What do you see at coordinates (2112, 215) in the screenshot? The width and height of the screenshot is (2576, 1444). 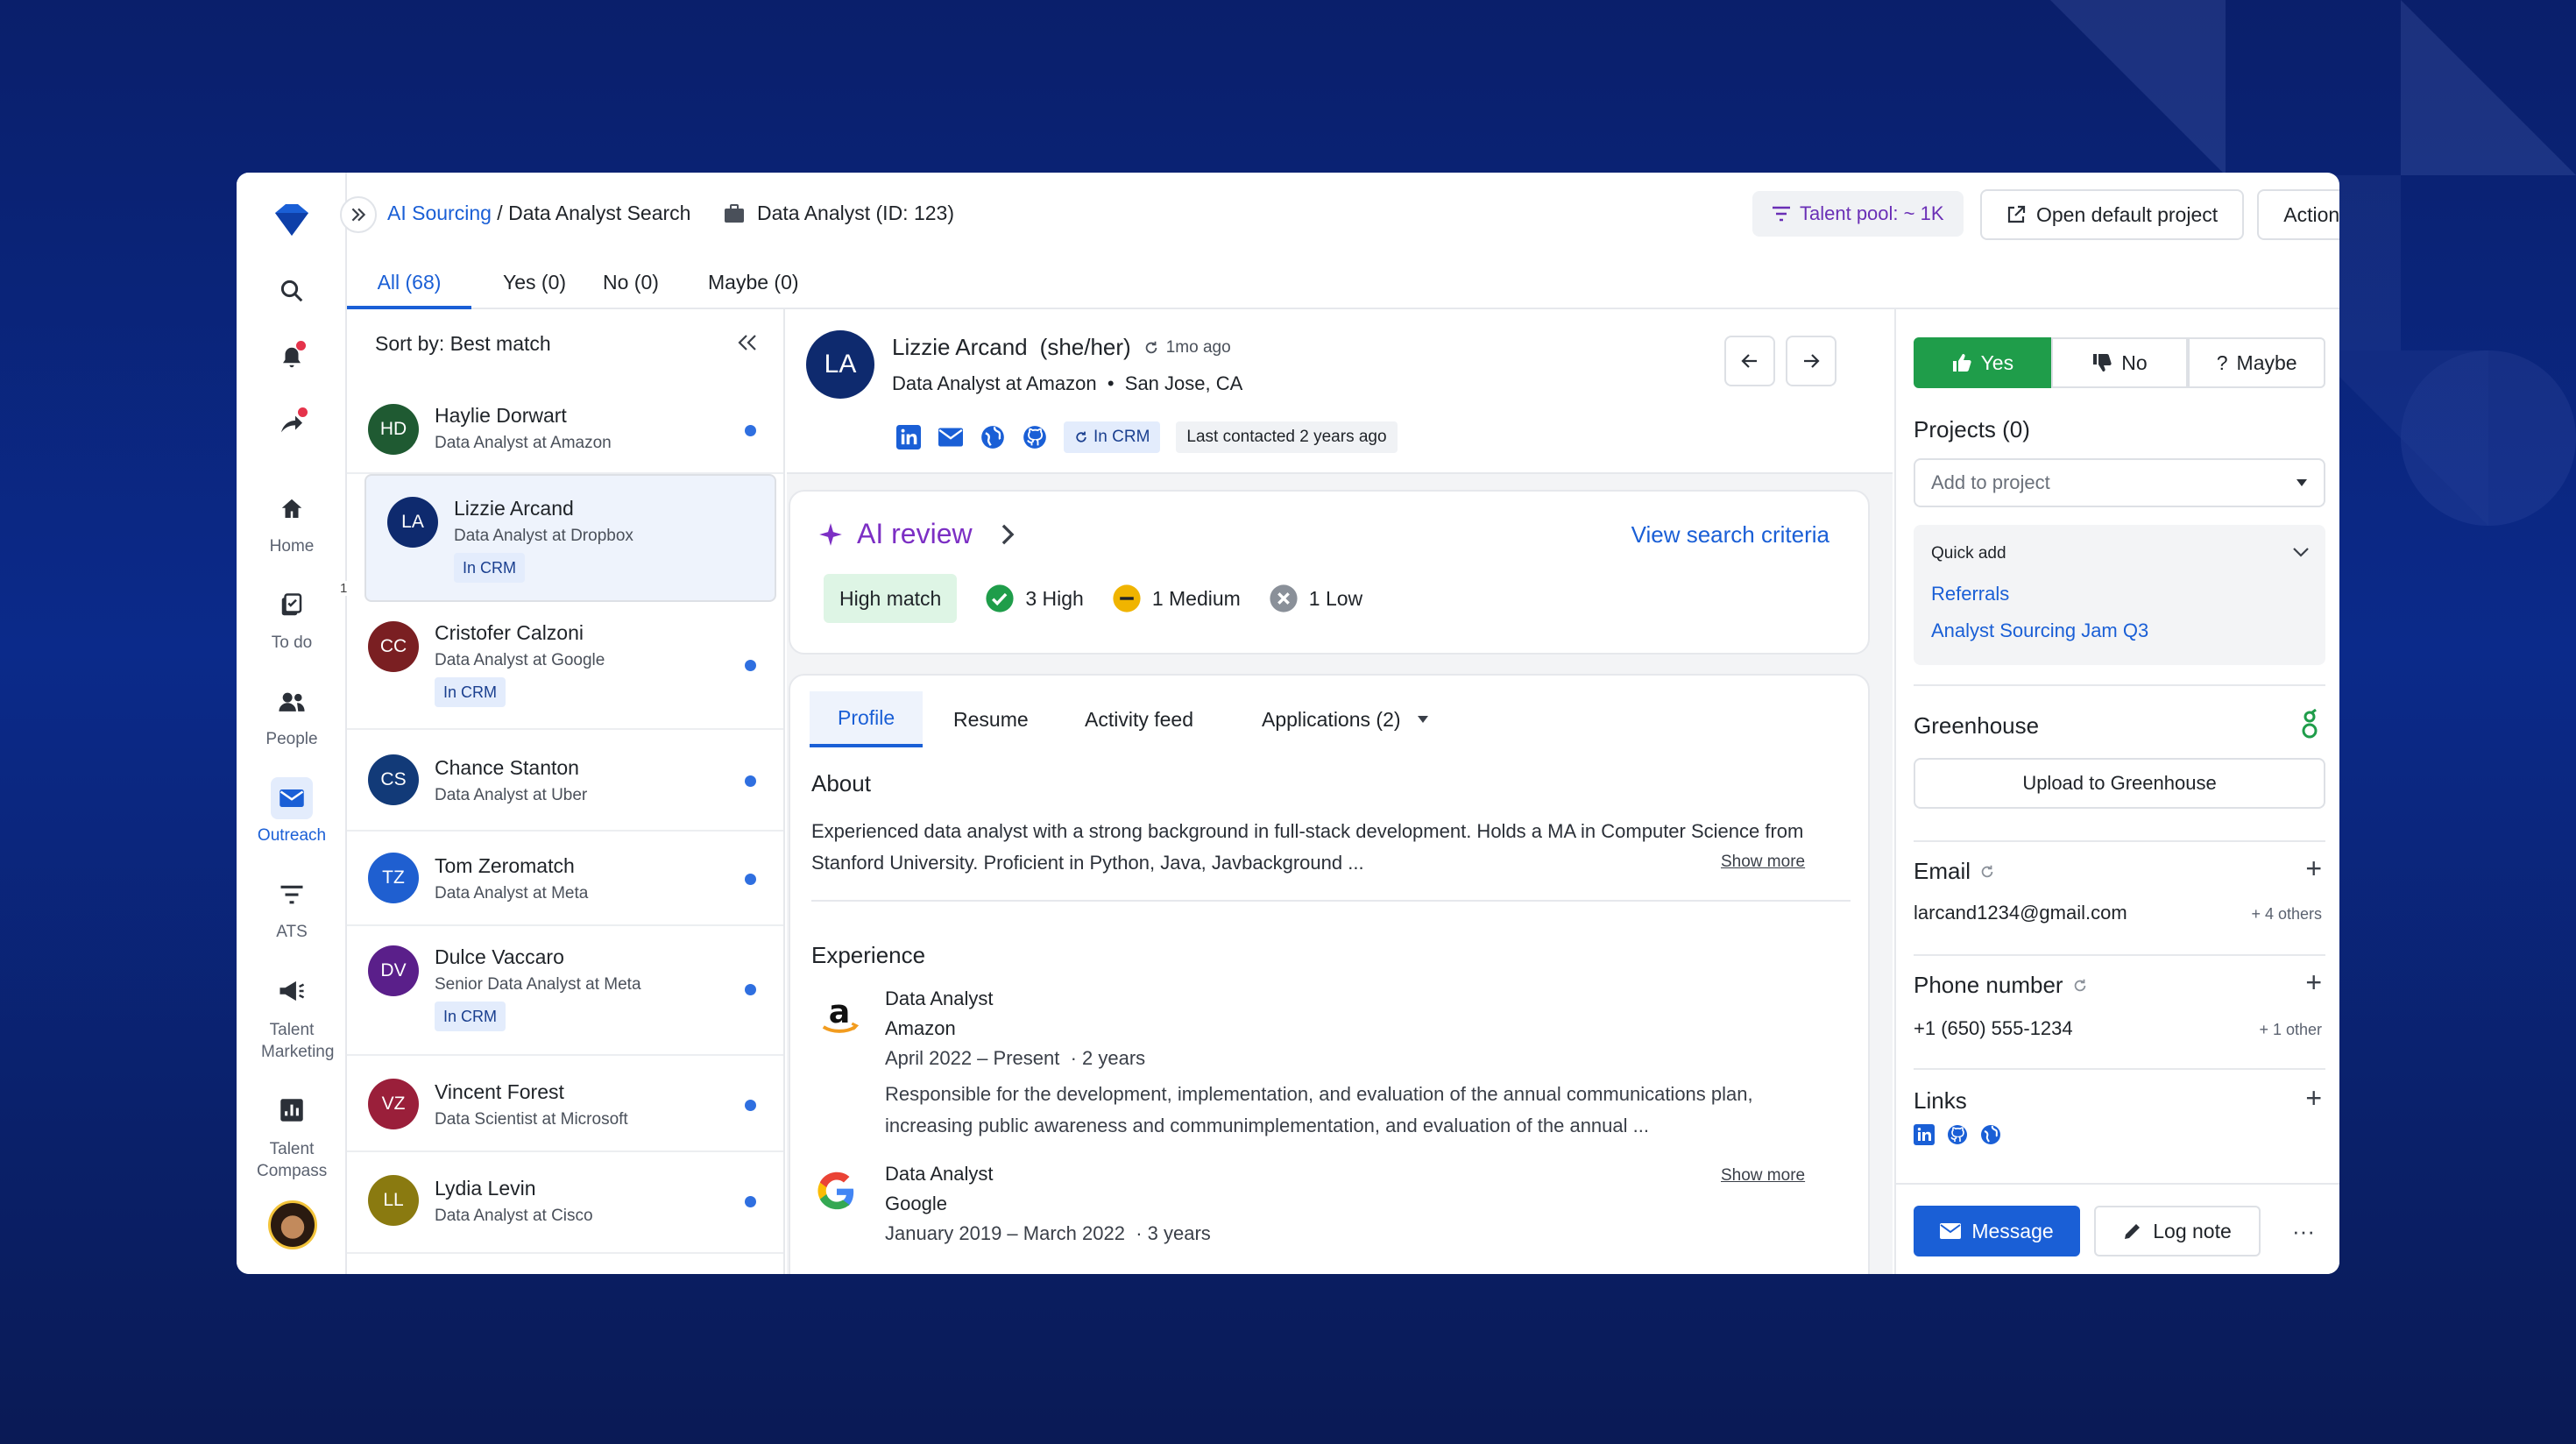 I see `open-default-project-button: Open default project` at bounding box center [2112, 215].